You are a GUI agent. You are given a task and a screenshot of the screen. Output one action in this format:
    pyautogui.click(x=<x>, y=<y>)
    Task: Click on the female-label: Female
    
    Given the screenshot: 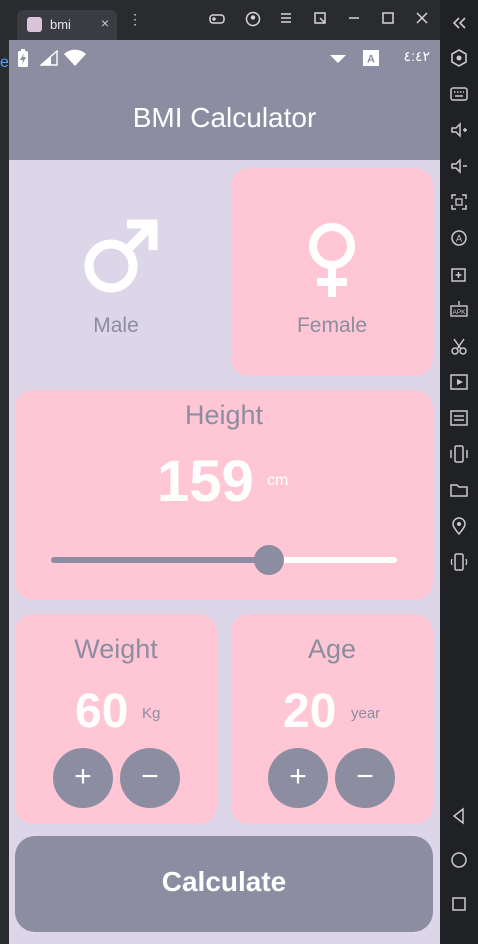 What is the action you would take?
    pyautogui.click(x=332, y=325)
    